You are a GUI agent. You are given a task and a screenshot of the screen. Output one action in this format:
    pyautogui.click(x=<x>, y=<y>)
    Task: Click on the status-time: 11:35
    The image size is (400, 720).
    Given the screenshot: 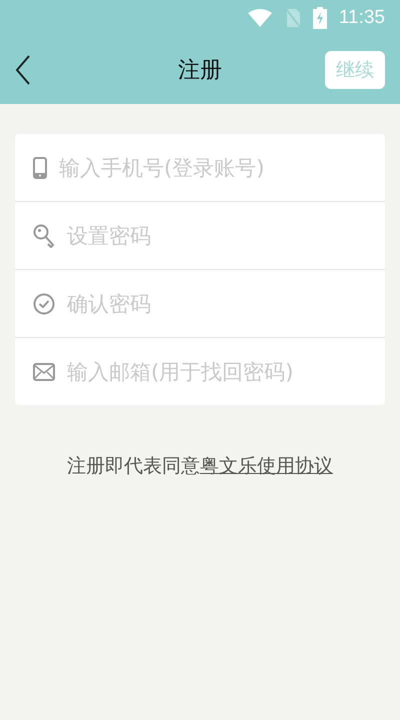 What is the action you would take?
    pyautogui.click(x=361, y=18)
    